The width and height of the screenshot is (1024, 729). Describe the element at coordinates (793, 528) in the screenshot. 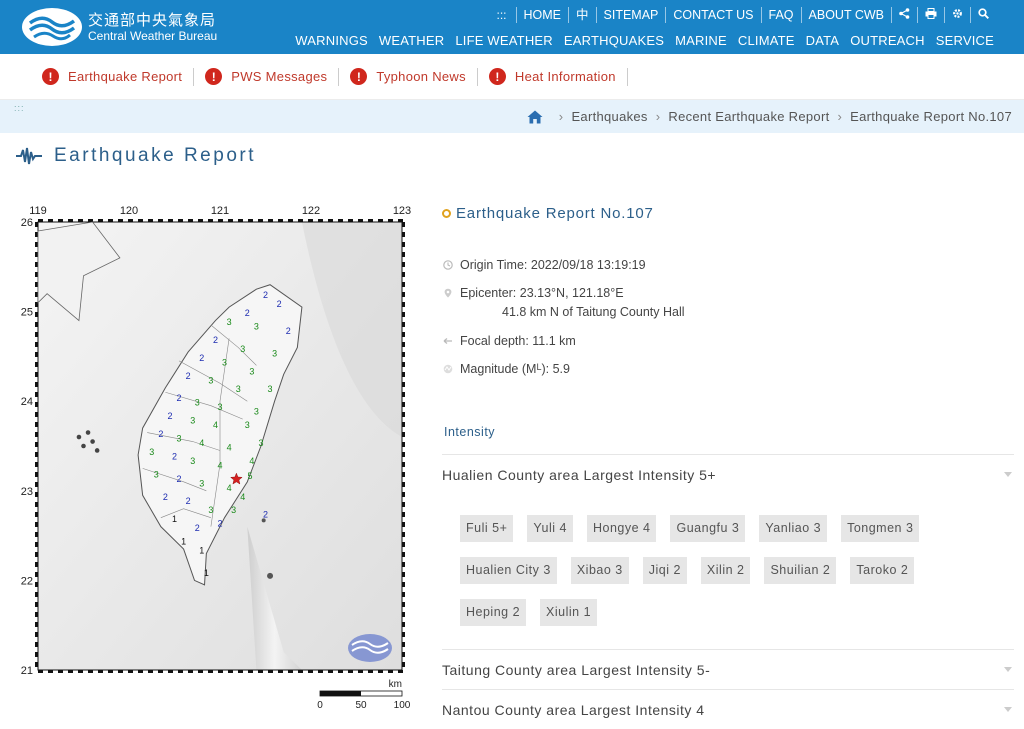

I see `station-chip: Yanliao 3` at that location.